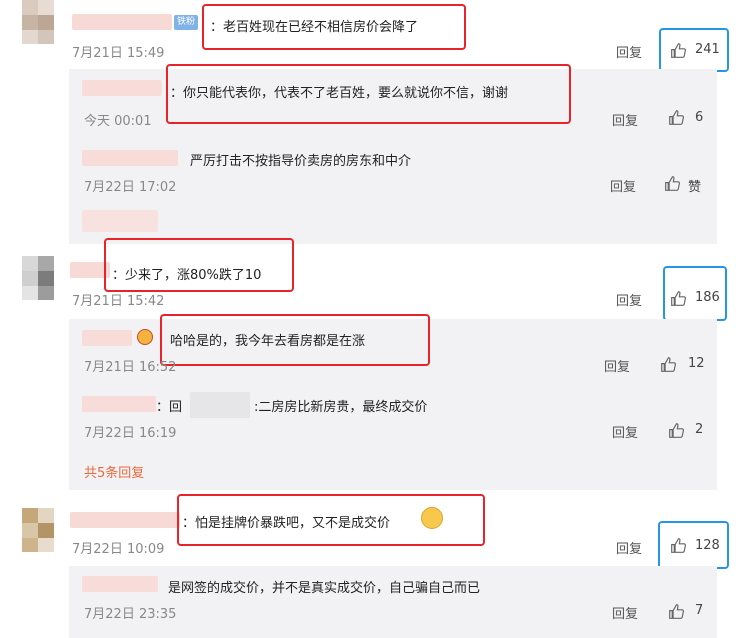  Describe the element at coordinates (699, 117) in the screenshot. I see `like-count: 6` at that location.